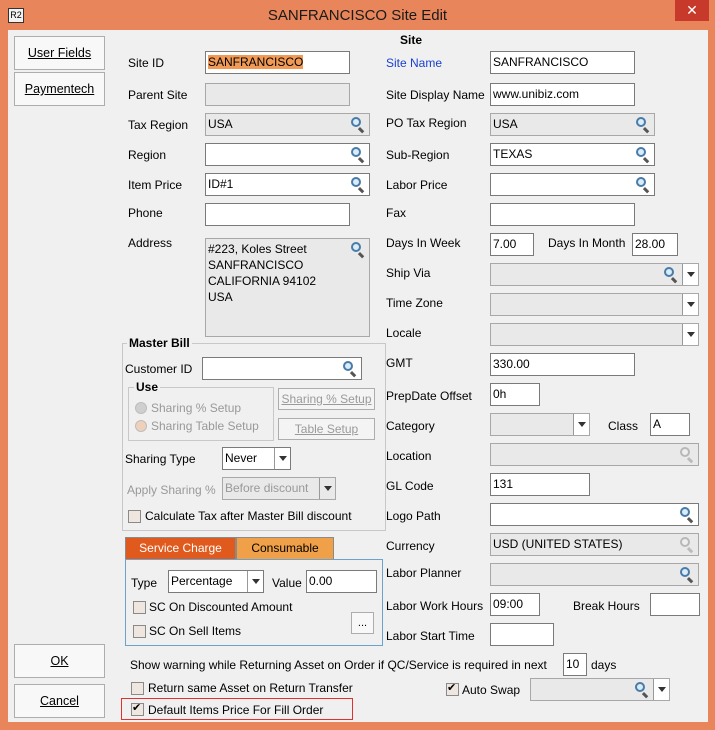 The width and height of the screenshot is (715, 730). What do you see at coordinates (572, 184) in the screenshot?
I see `labor-price-input` at bounding box center [572, 184].